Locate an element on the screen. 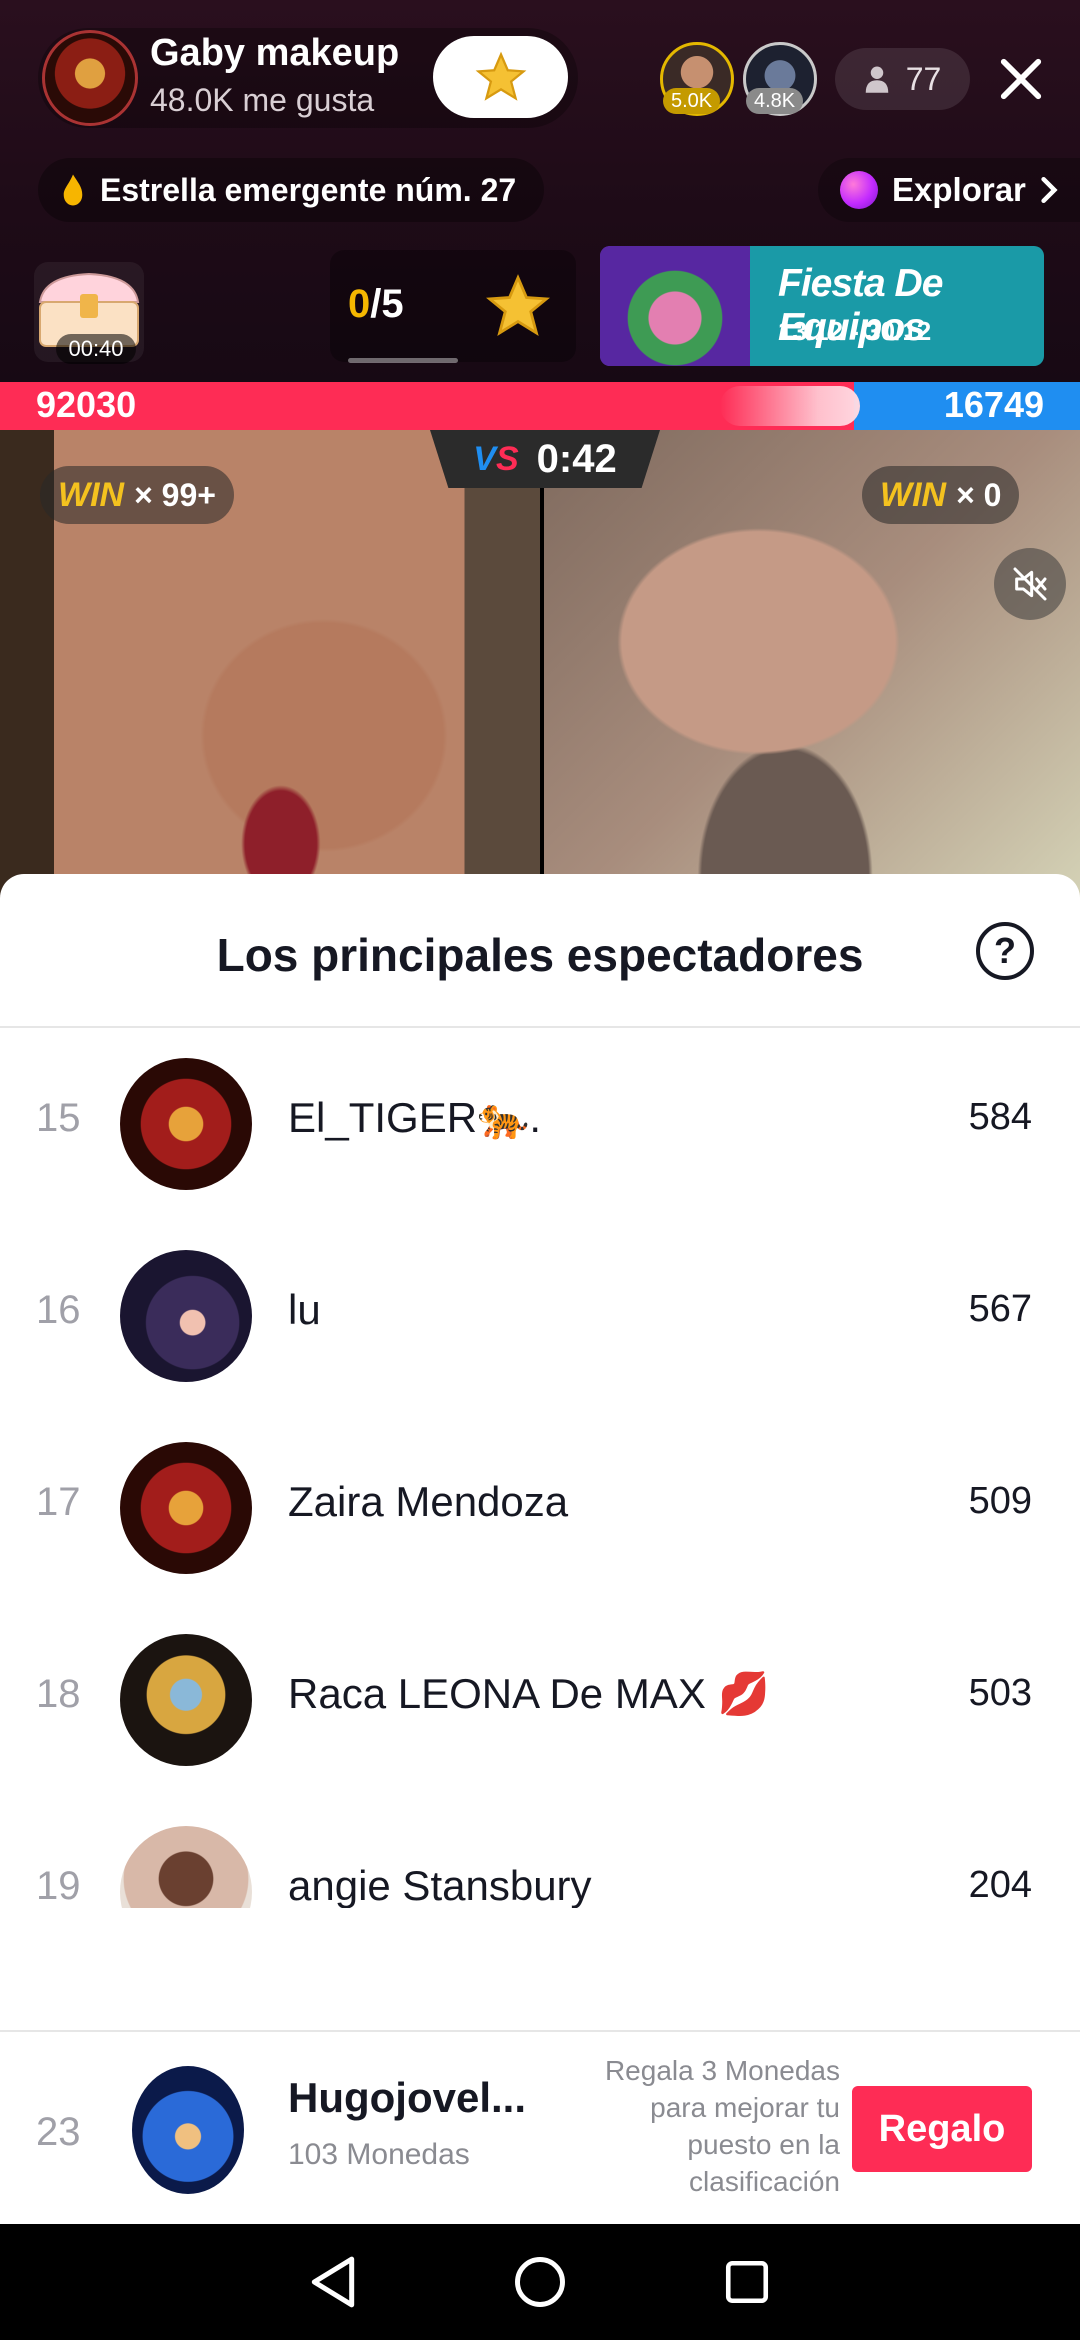  top-viewer-badge-1: 5.0K is located at coordinates (692, 101).